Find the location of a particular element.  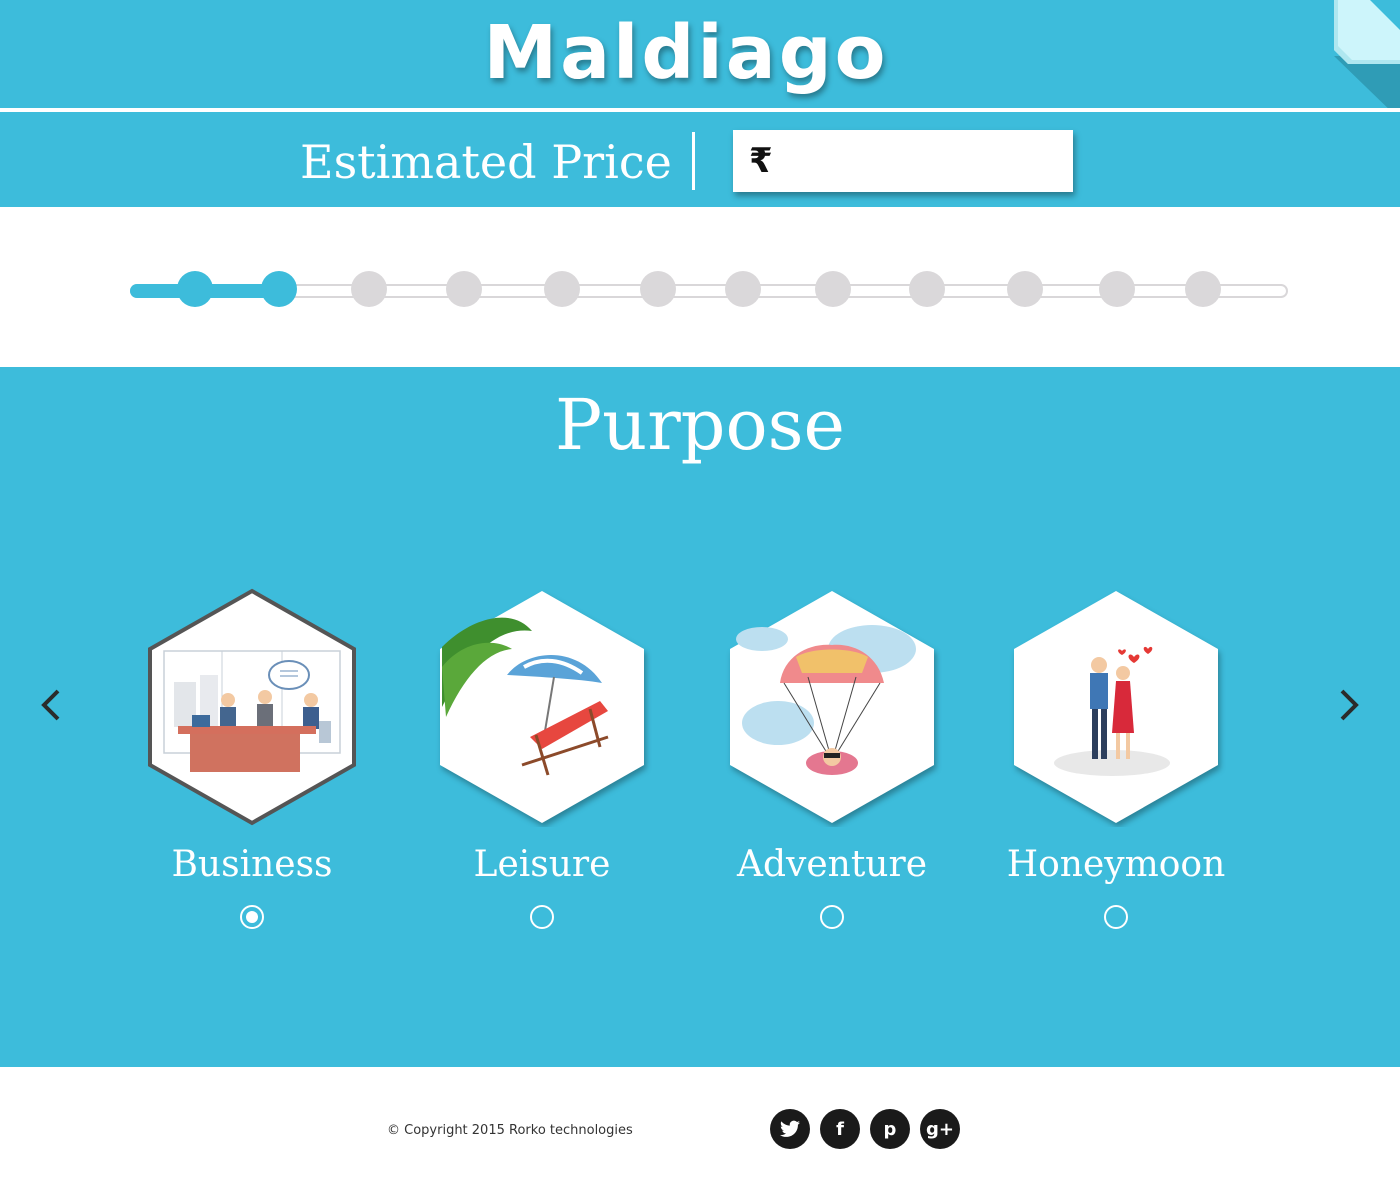

estimated-price-field: ₹ is located at coordinates (903, 161).